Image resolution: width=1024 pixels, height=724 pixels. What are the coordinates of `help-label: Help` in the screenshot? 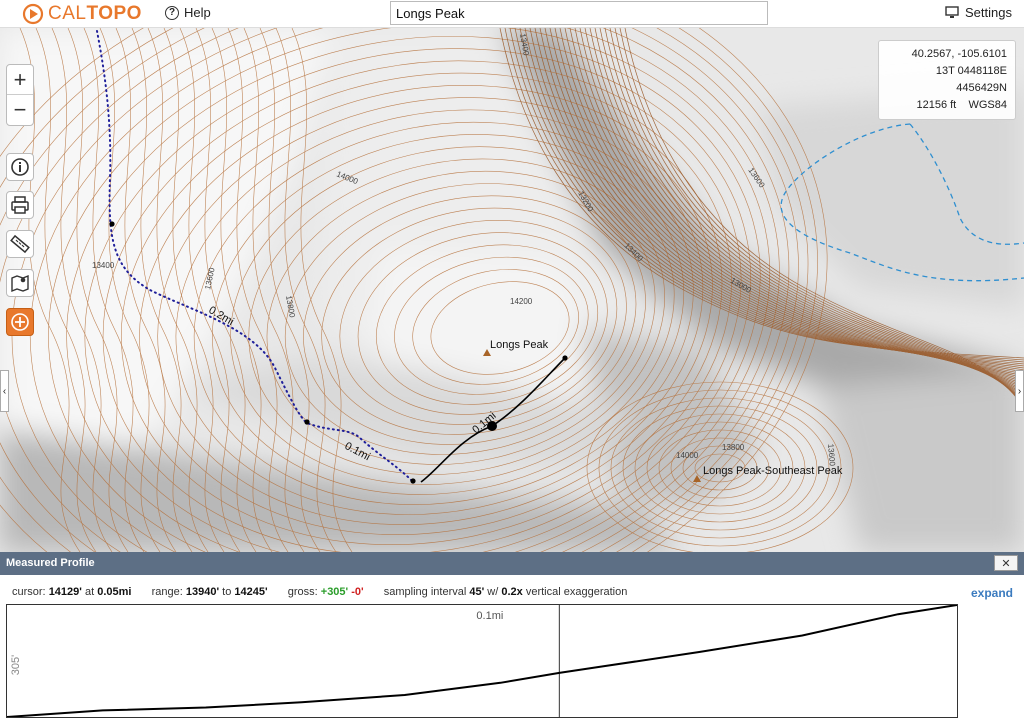 It's located at (197, 12).